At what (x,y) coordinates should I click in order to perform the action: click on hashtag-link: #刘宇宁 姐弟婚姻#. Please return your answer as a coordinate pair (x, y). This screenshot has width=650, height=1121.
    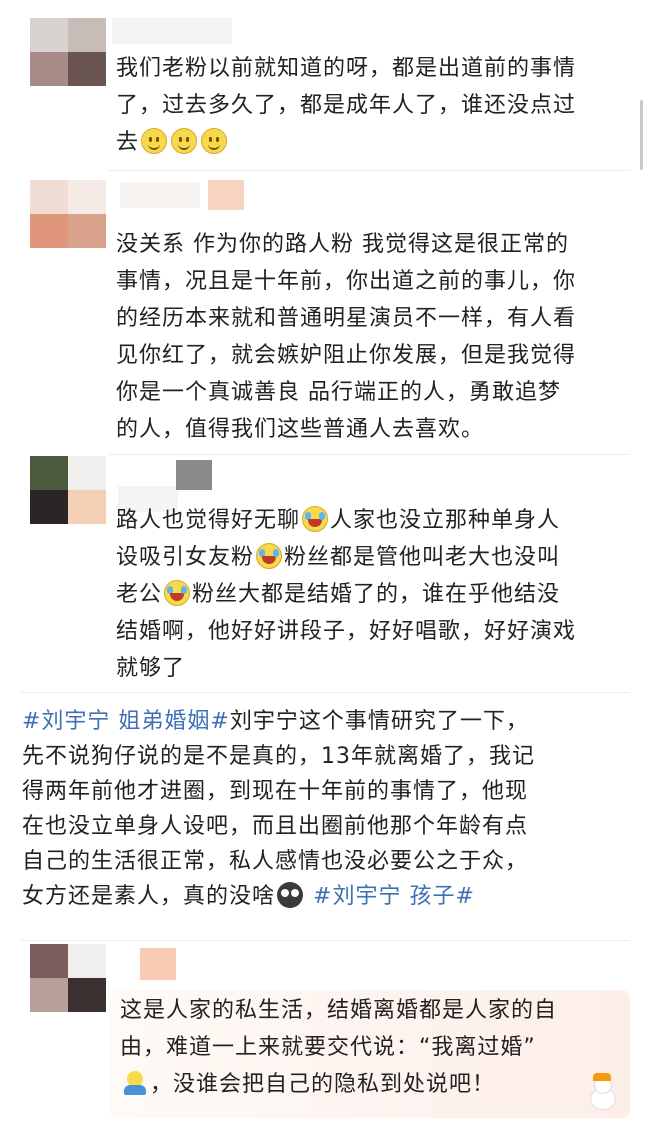
    Looking at the image, I should click on (126, 721).